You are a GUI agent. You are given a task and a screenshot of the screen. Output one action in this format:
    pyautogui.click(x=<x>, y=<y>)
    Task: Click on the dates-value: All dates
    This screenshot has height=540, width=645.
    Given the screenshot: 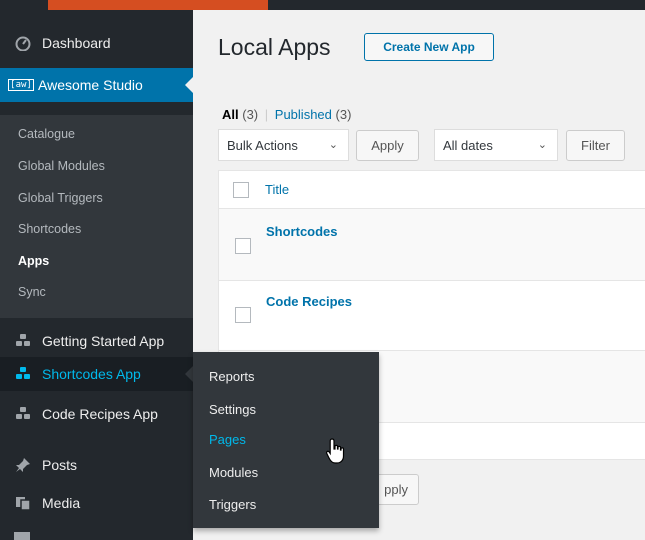 What is the action you would take?
    pyautogui.click(x=468, y=145)
    